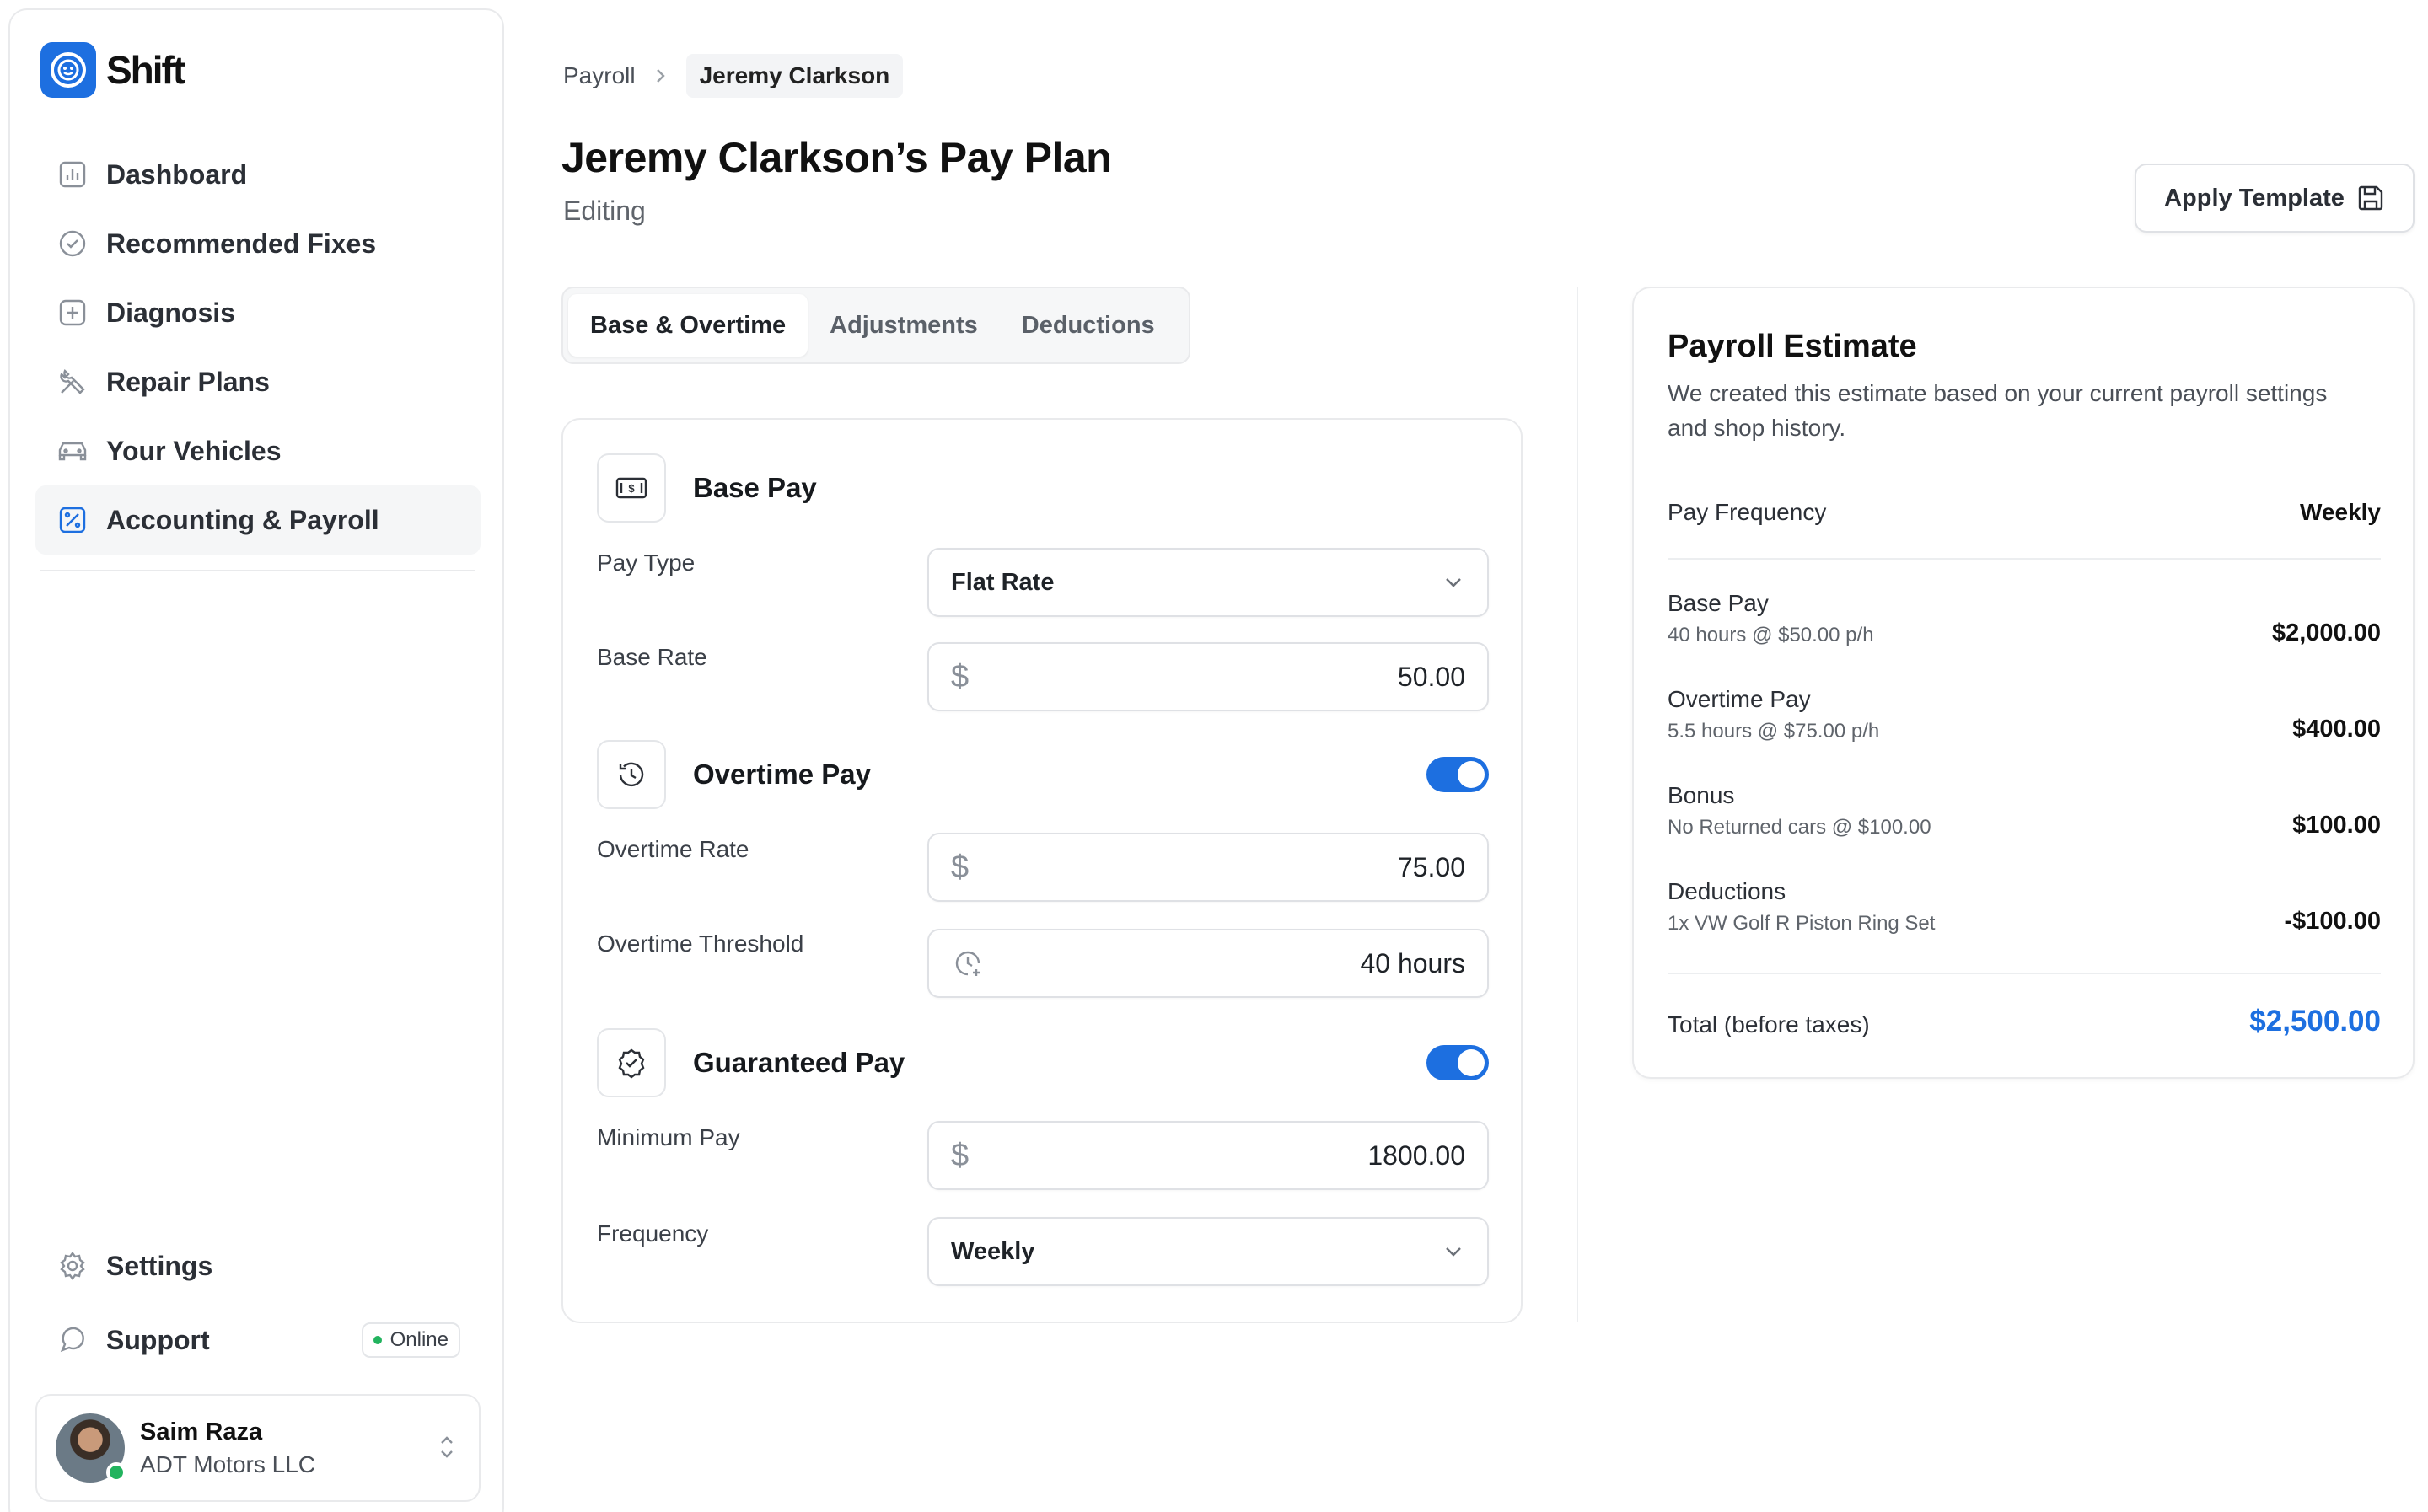  I want to click on minimum-pay-value: 1800.00, so click(1416, 1155).